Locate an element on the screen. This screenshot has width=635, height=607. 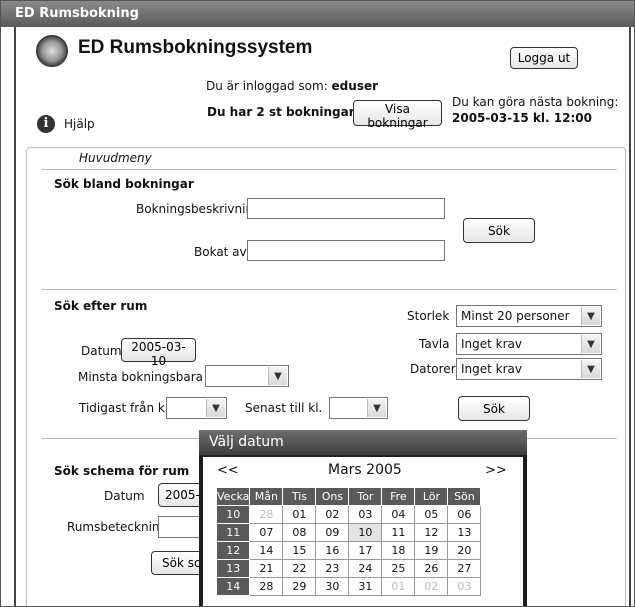
earliest-select: ▼ is located at coordinates (196, 408).